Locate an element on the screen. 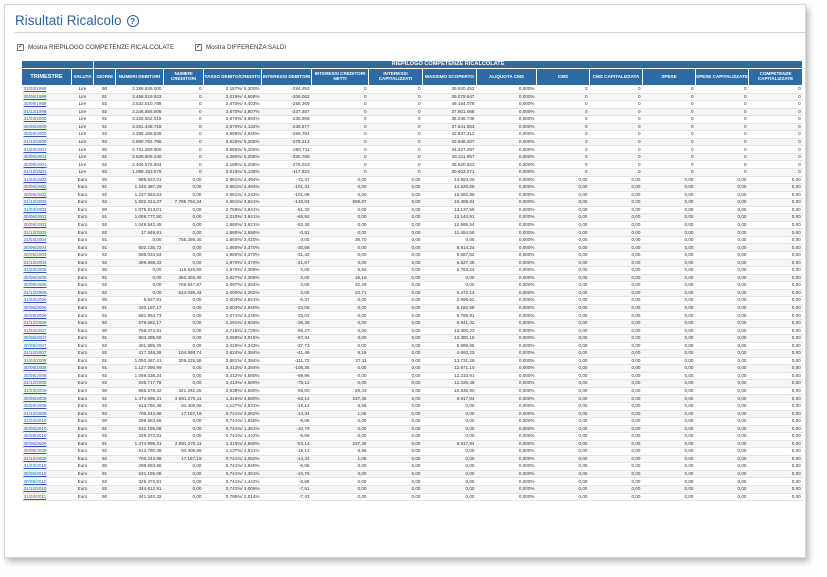 This screenshot has height=577, width=827. quarter-link: 31/03/2003 is located at coordinates (46, 210).